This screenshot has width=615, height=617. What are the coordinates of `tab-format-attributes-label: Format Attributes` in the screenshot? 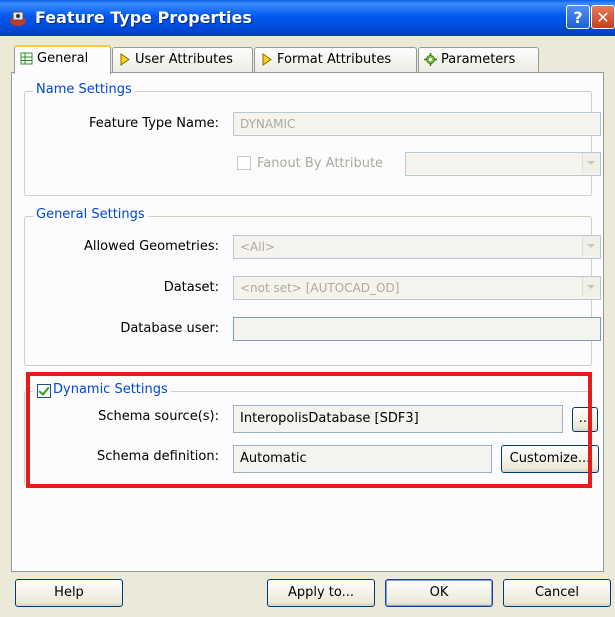 It's located at (334, 59).